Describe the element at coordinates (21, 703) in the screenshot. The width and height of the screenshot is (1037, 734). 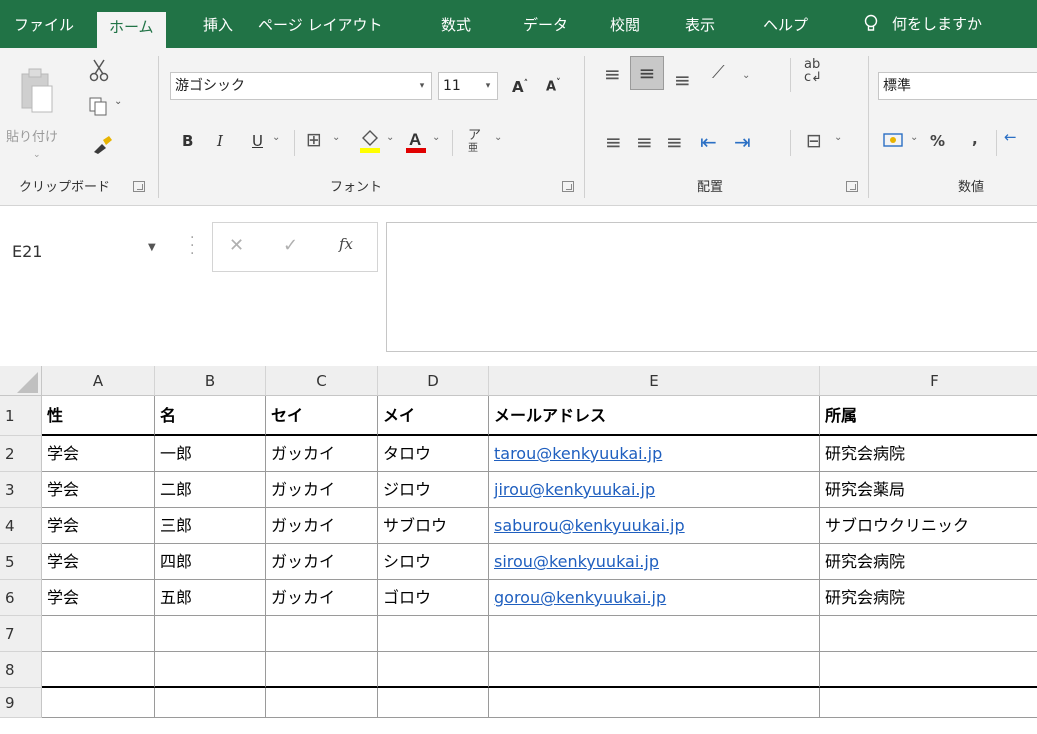
I see `row-header-9: 9` at that location.